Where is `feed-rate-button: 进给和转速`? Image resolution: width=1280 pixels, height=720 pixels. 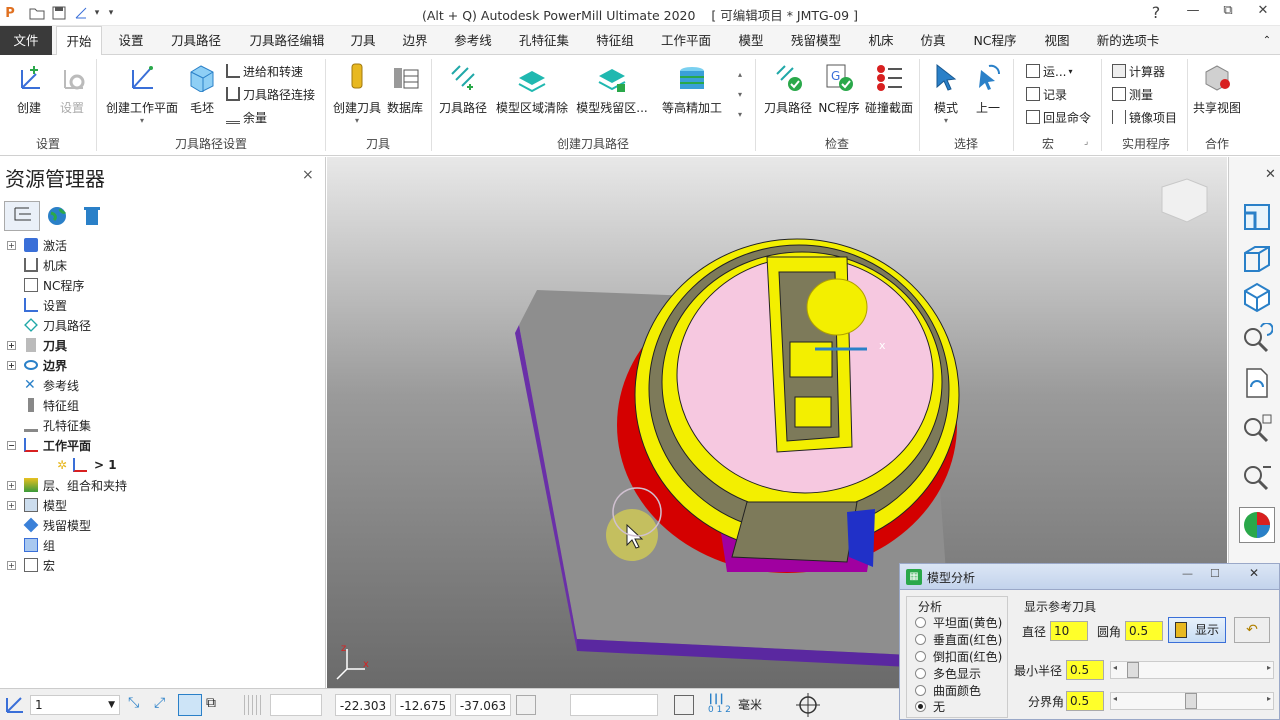 feed-rate-button: 进给和转速 is located at coordinates (264, 71).